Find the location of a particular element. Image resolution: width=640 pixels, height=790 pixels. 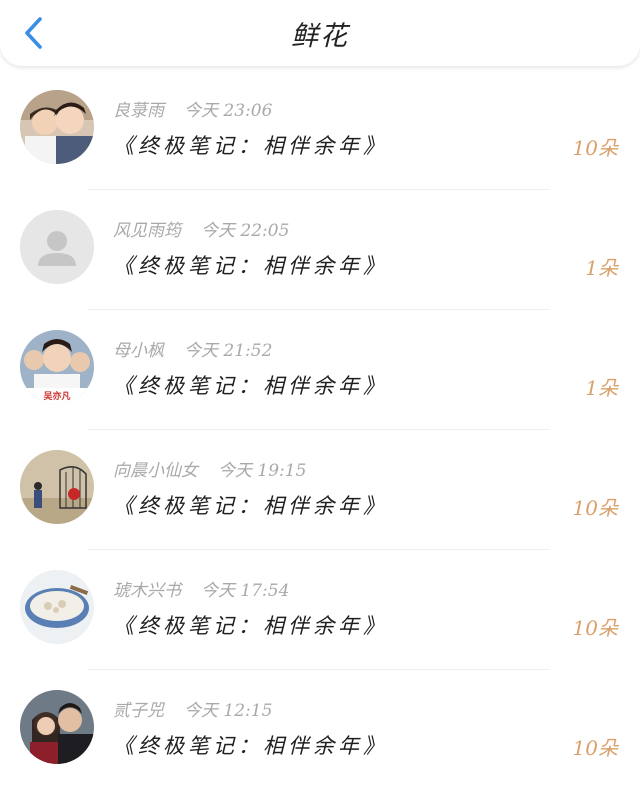

timestamp: 今天 21:52 is located at coordinates (228, 351).